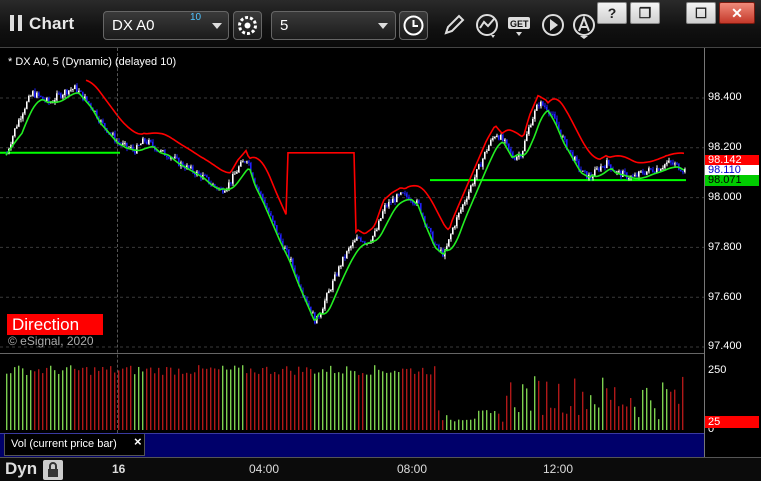 The image size is (761, 481). Describe the element at coordinates (51, 341) in the screenshot. I see `copyright-text: © eSignal, 2020` at that location.